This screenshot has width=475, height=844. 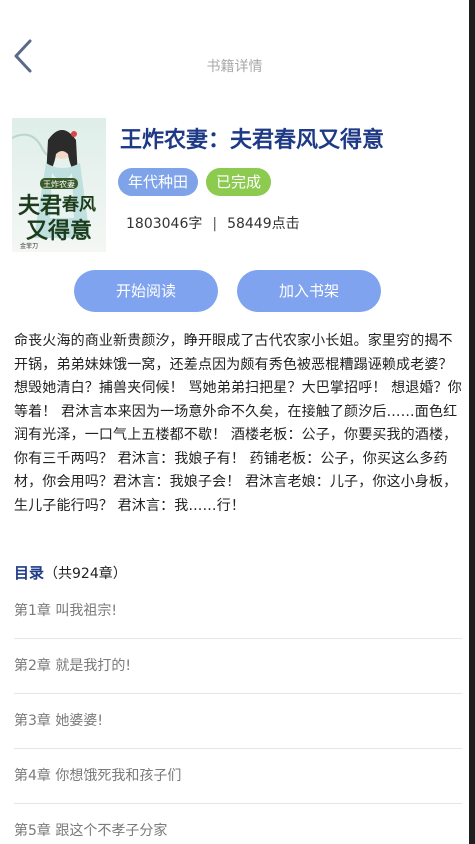 I want to click on chapter-item: 第4章 你想饿死我和孩子们, so click(x=238, y=776).